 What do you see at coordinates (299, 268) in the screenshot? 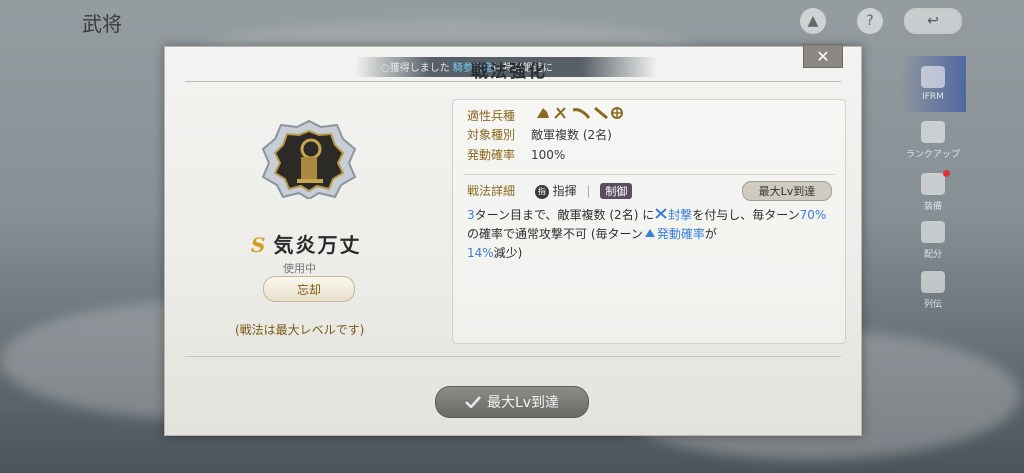
I see `status-label: 使用中` at bounding box center [299, 268].